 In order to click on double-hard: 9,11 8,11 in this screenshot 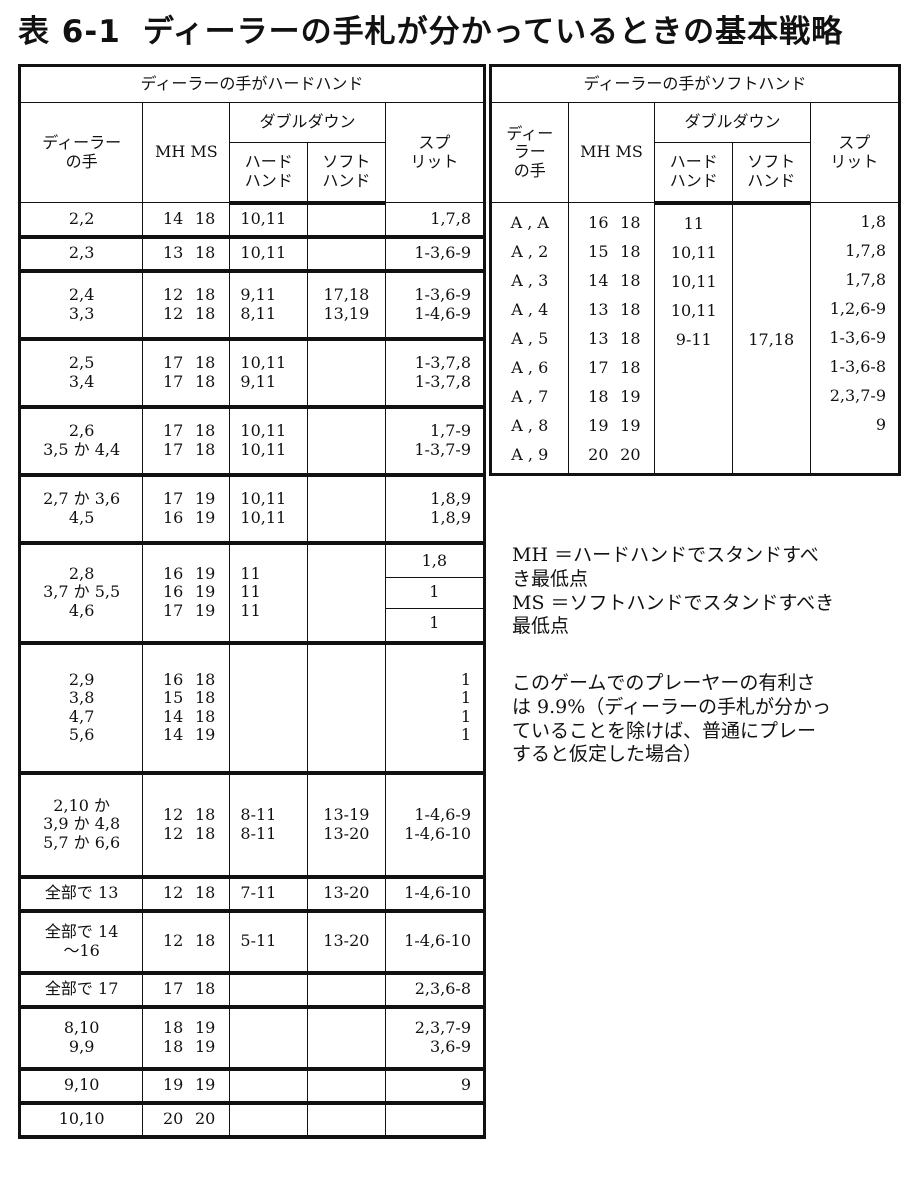, I will do `click(269, 305)`.